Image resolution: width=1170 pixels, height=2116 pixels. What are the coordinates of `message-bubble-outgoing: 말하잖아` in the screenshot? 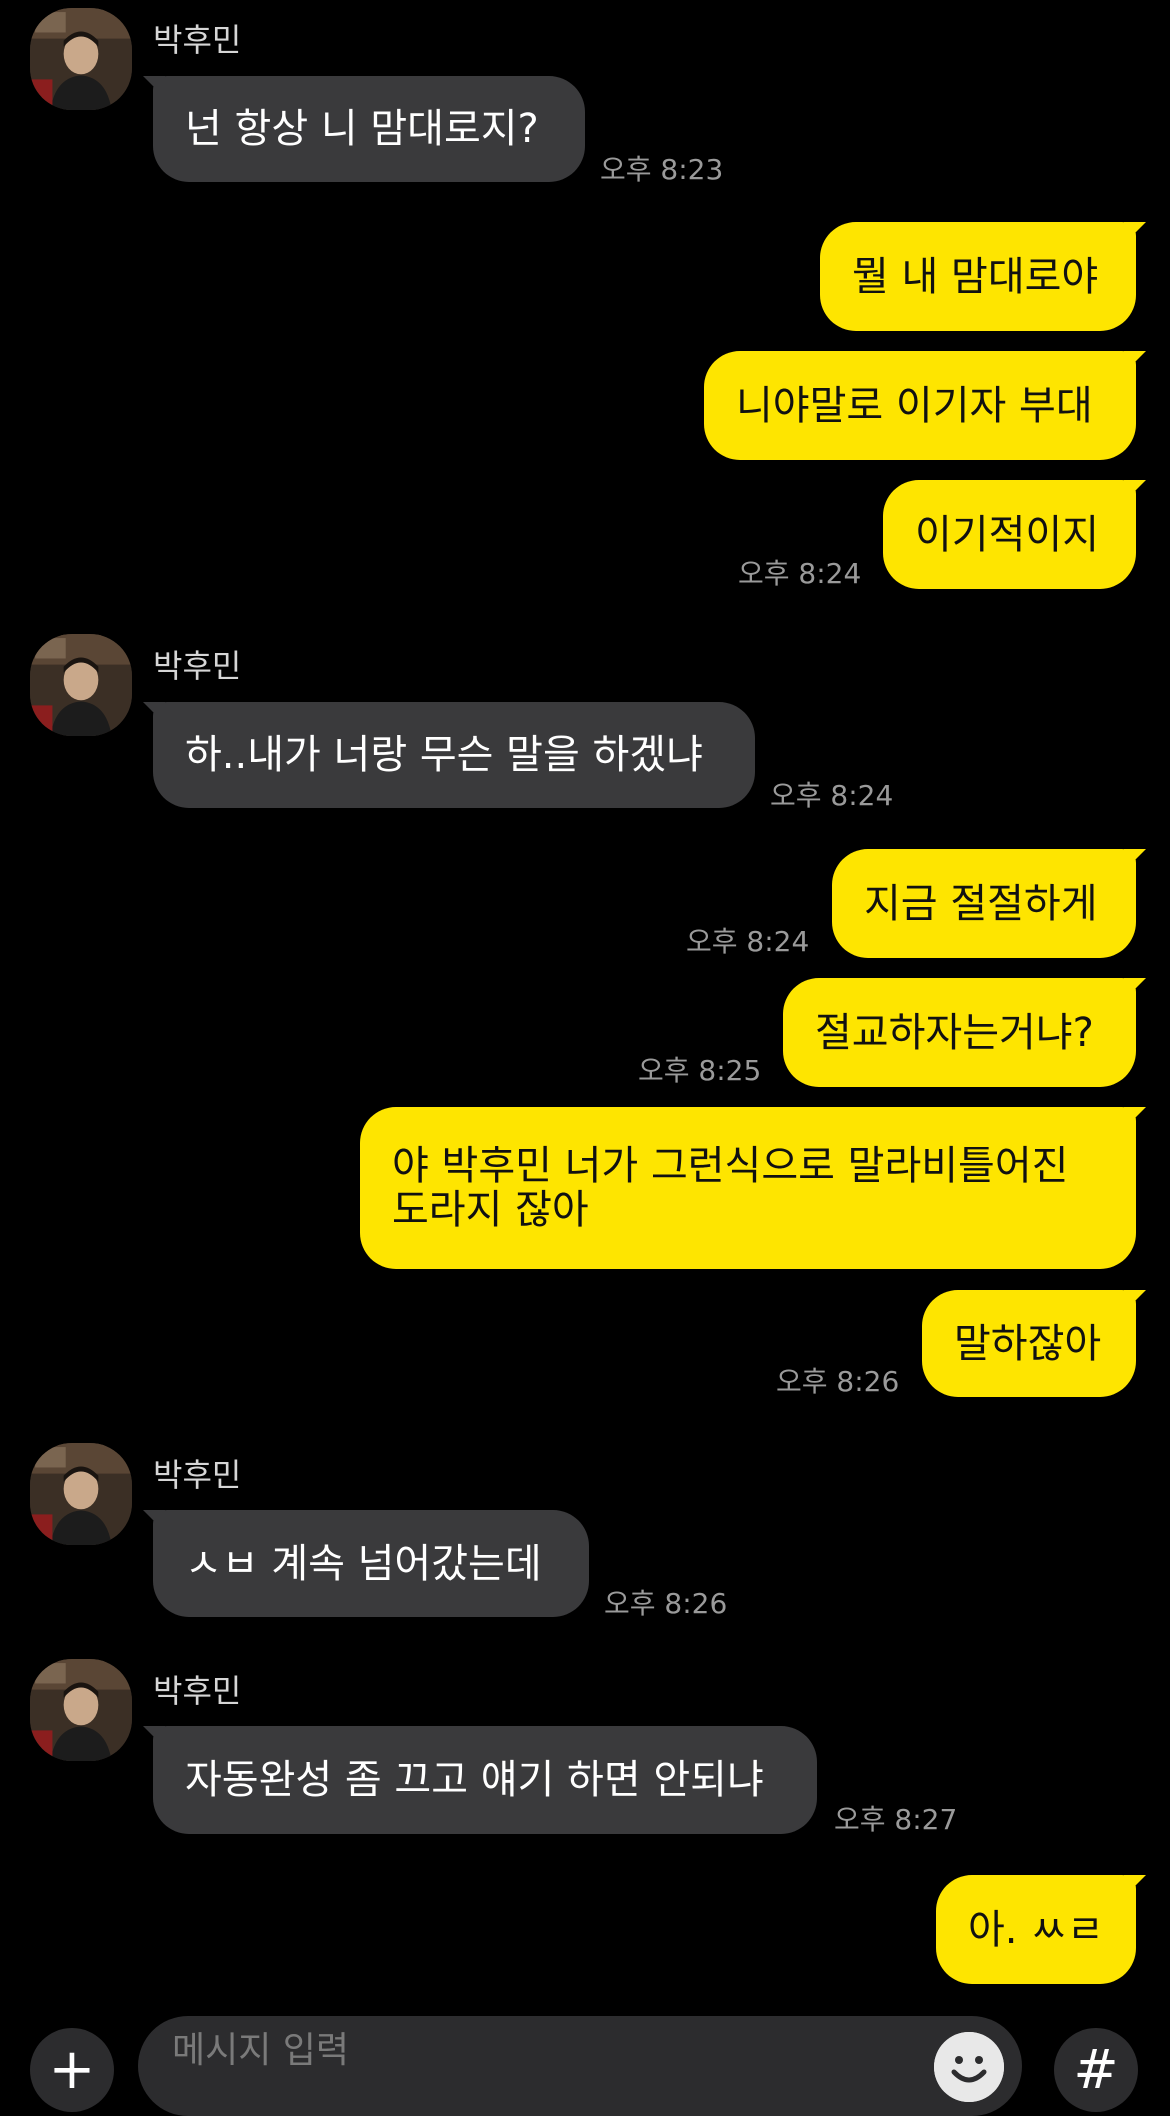 It's located at (1034, 1343).